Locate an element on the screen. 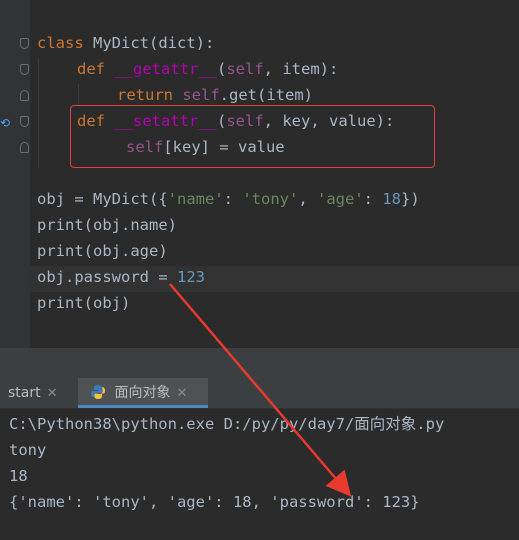  tab-run-label: 面向对象 is located at coordinates (142, 393).